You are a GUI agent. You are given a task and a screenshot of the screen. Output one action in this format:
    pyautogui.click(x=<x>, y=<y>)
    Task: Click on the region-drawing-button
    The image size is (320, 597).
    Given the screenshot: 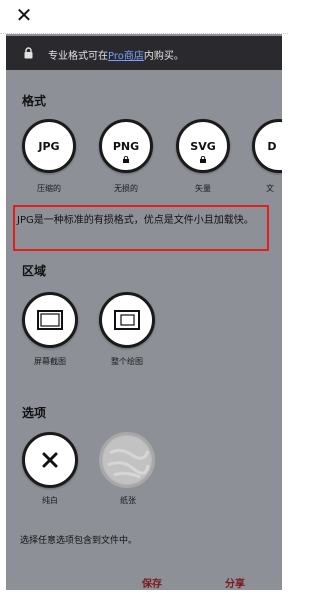 What is the action you would take?
    pyautogui.click(x=127, y=320)
    